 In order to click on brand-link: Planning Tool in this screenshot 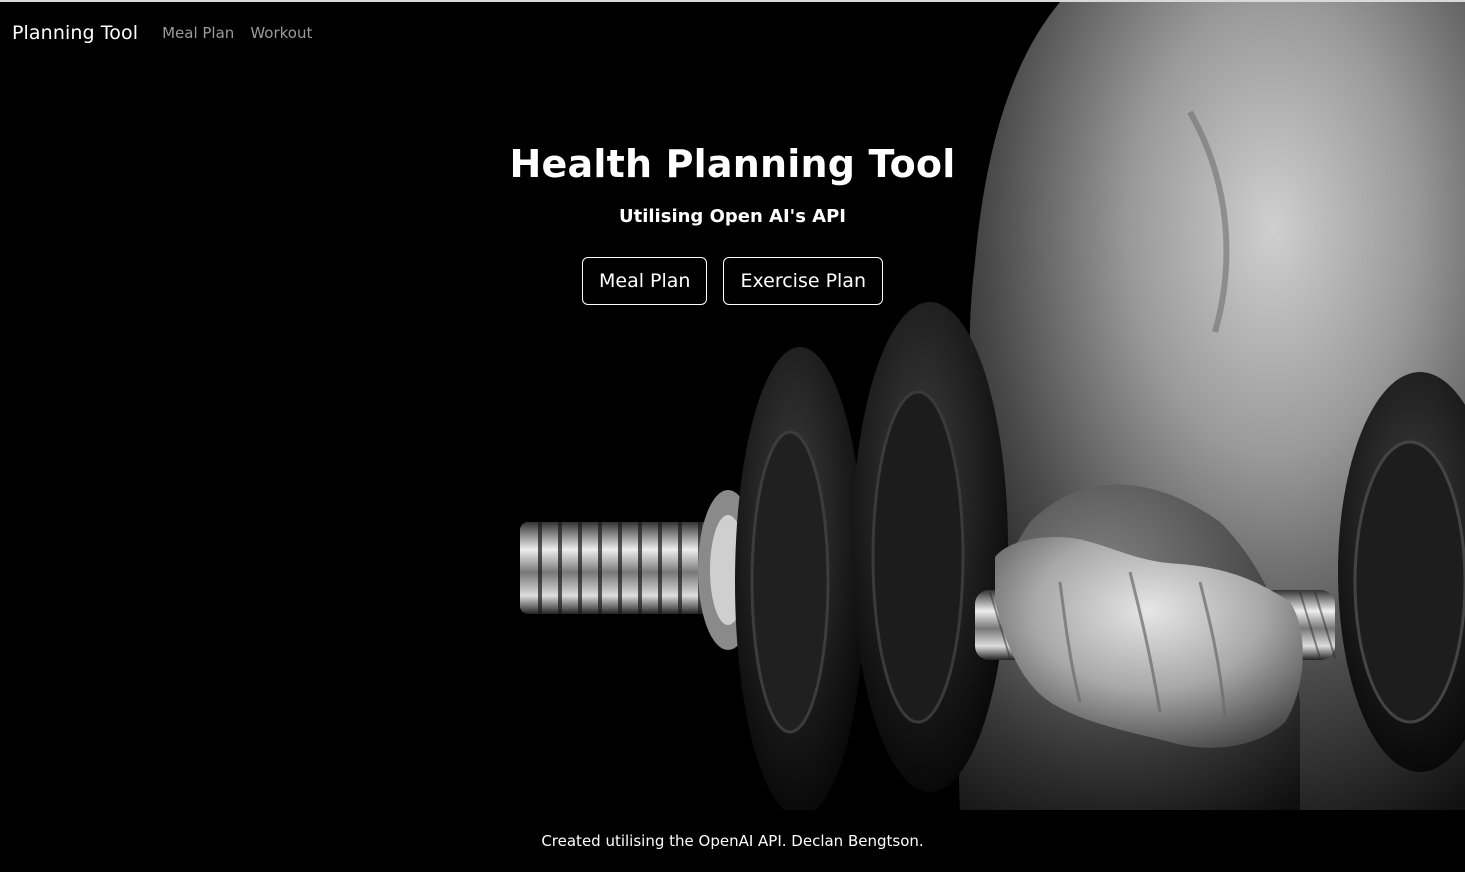, I will do `click(75, 33)`.